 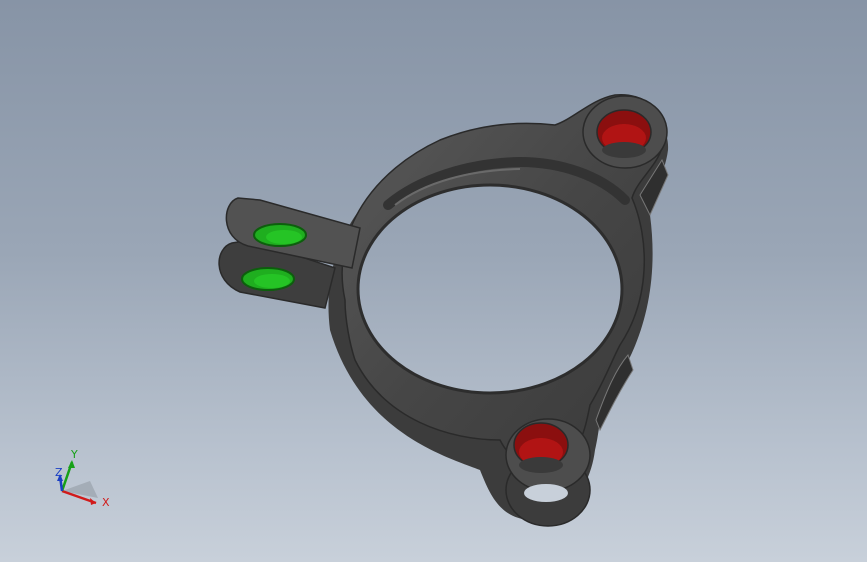 What do you see at coordinates (82, 478) in the screenshot?
I see `axis-triad: X Y Z` at bounding box center [82, 478].